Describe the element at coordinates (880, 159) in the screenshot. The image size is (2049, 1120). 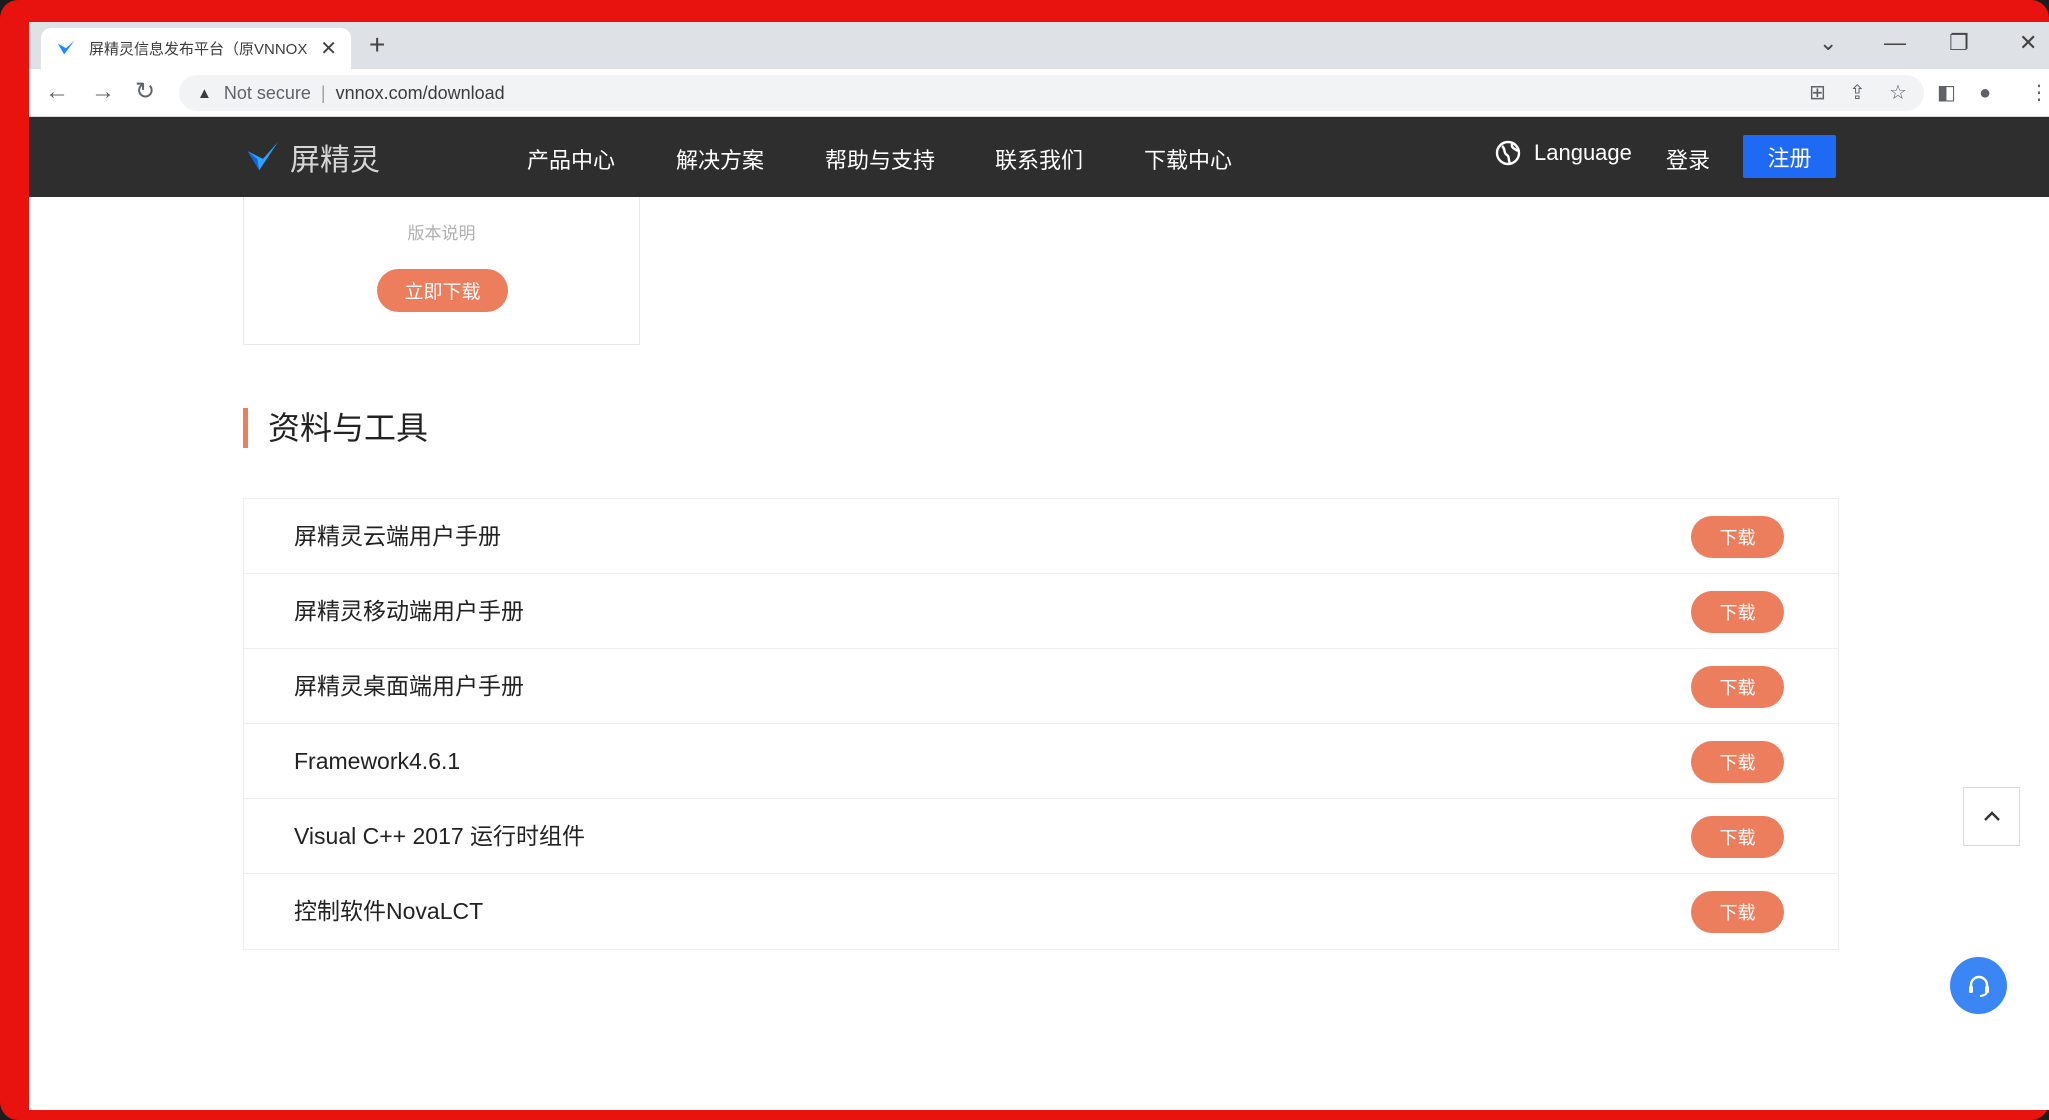
I see `nav-help-support: 帮助与支持` at that location.